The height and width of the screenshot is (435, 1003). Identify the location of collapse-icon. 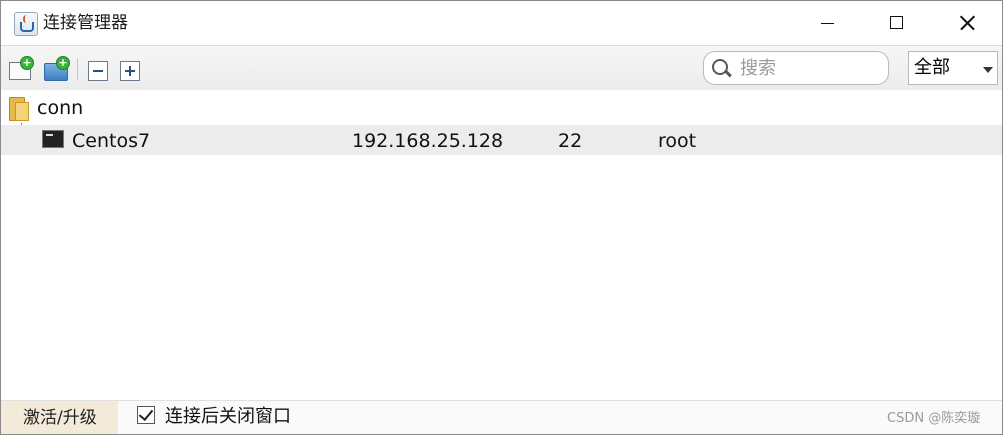
(98, 71).